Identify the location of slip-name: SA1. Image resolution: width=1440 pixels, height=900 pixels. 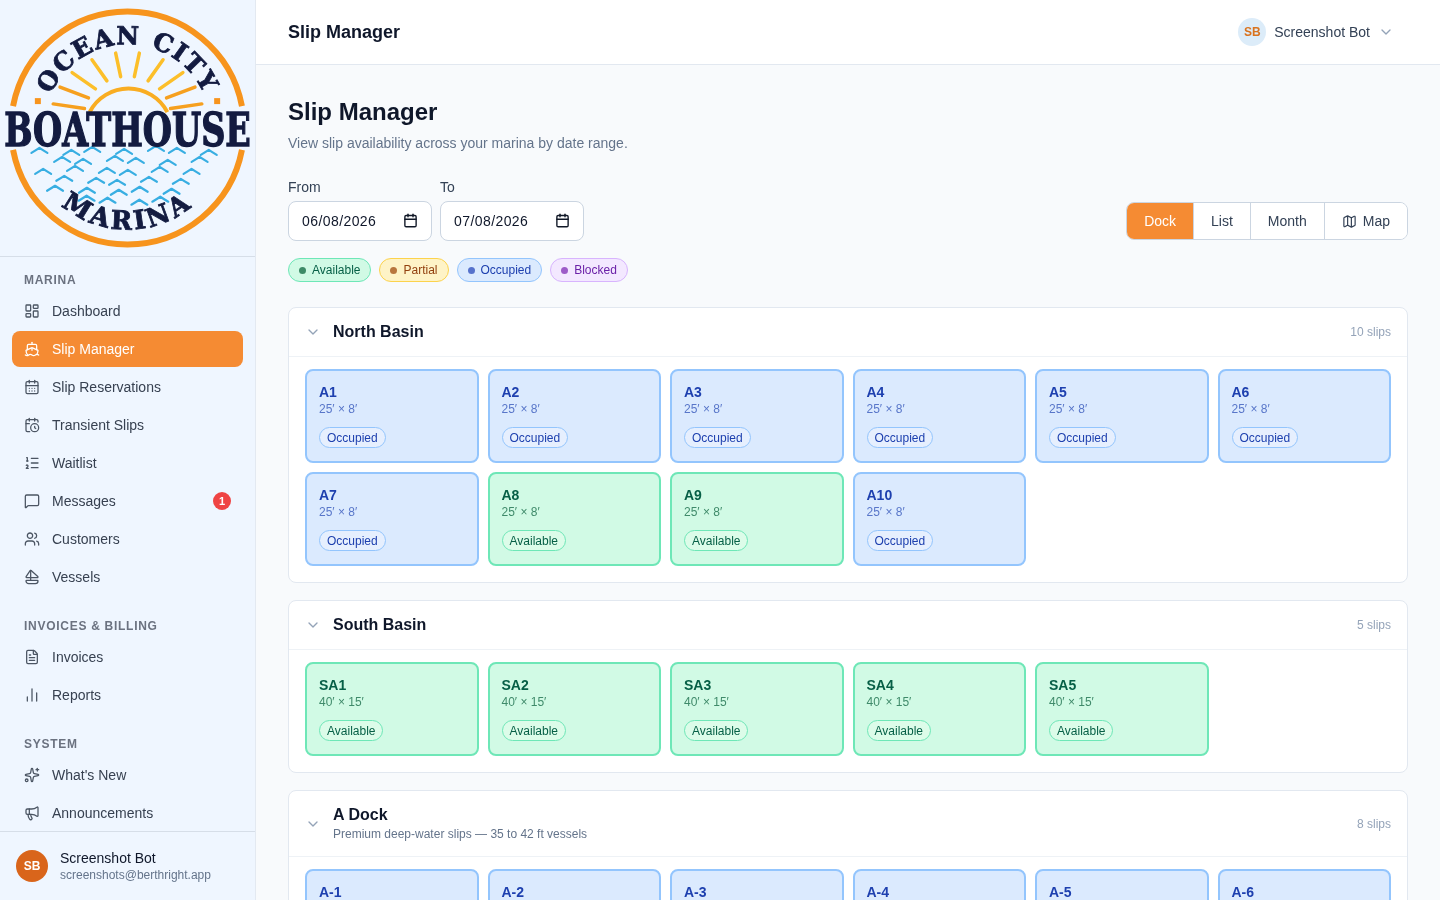
(333, 685).